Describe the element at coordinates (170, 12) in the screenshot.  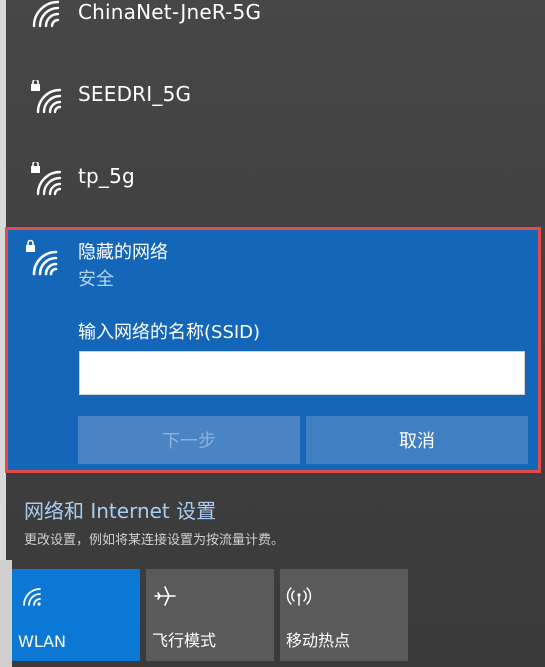
I see `network-name: ChinaNet-JneR-5G` at that location.